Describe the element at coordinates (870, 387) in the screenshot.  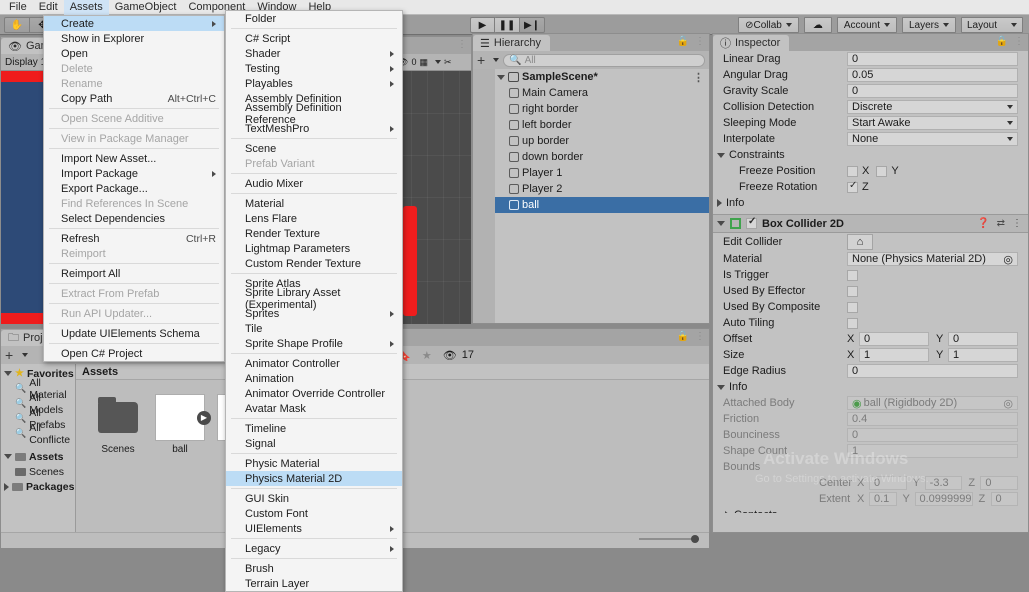
I see `collider-info-foldout: Info` at that location.